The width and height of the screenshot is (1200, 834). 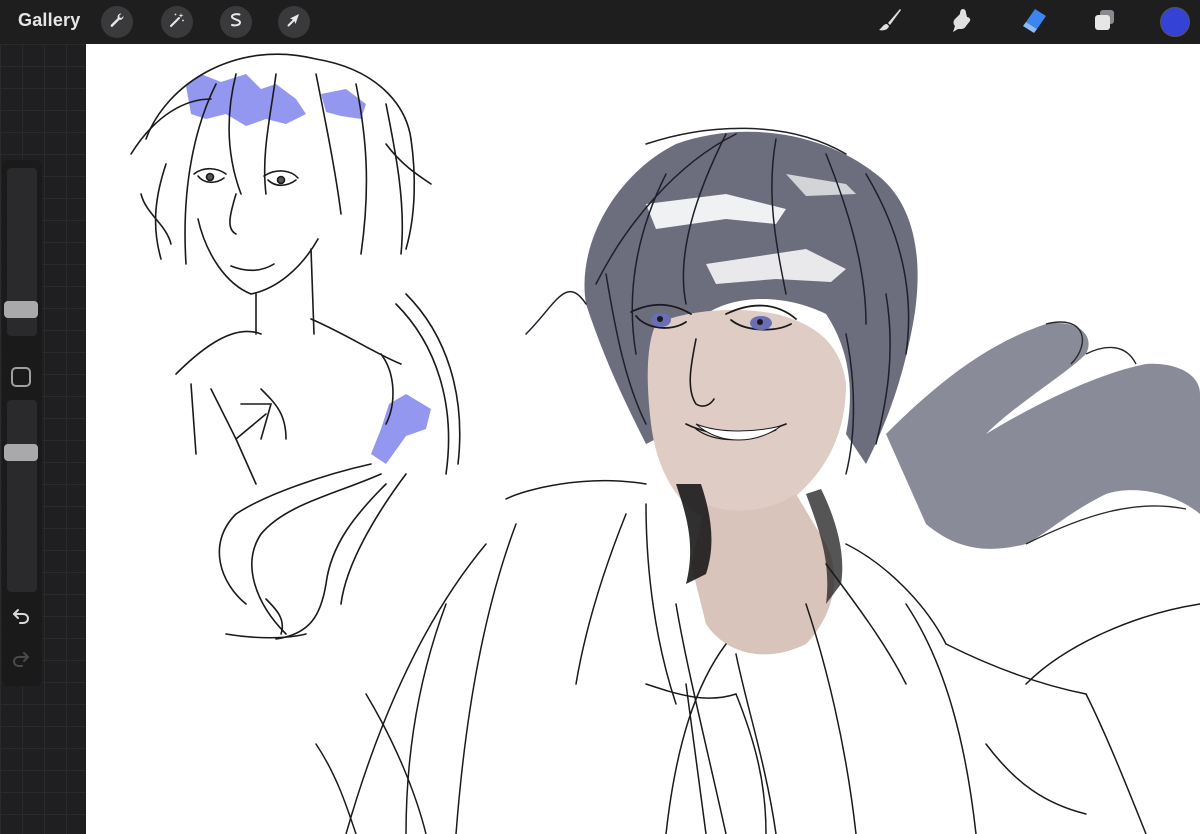 I want to click on brush-size-thumb, so click(x=21, y=309).